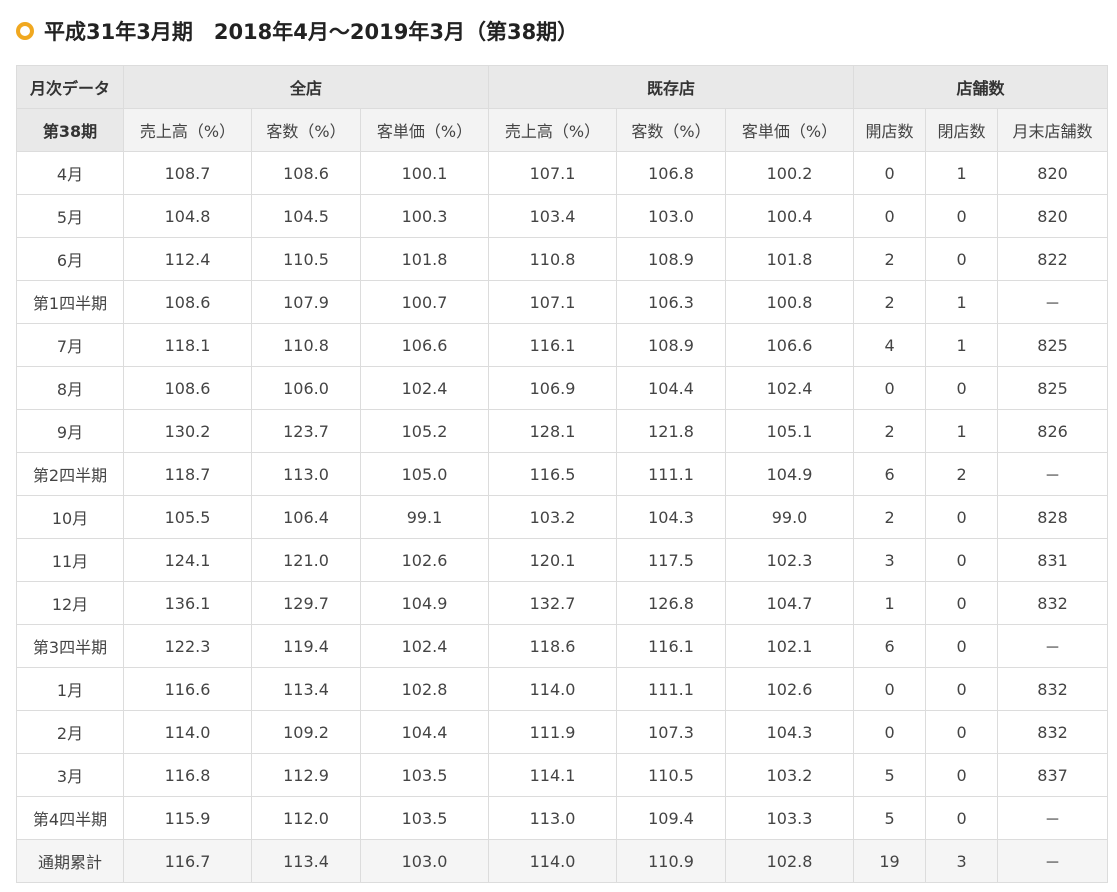 The height and width of the screenshot is (892, 1117). Describe the element at coordinates (70, 474) in the screenshot. I see `cell-period: 第2四半期` at that location.